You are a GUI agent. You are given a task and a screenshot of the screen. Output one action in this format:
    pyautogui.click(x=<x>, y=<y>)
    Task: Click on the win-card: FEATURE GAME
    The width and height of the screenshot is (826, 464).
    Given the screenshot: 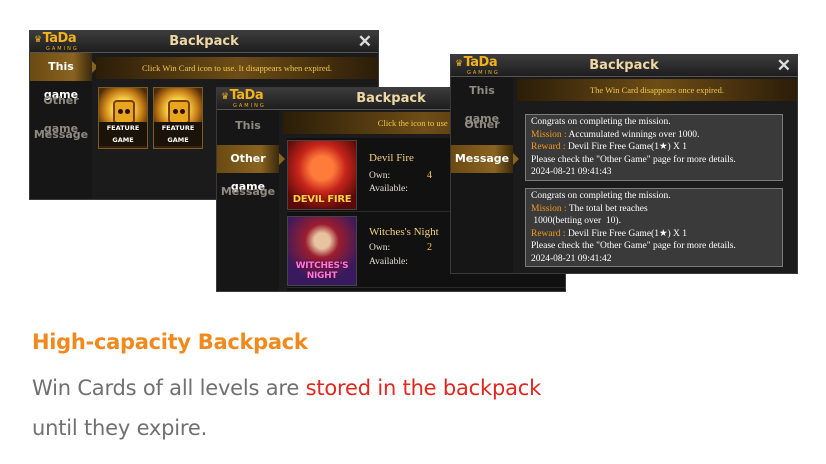 What is the action you would take?
    pyautogui.click(x=123, y=118)
    